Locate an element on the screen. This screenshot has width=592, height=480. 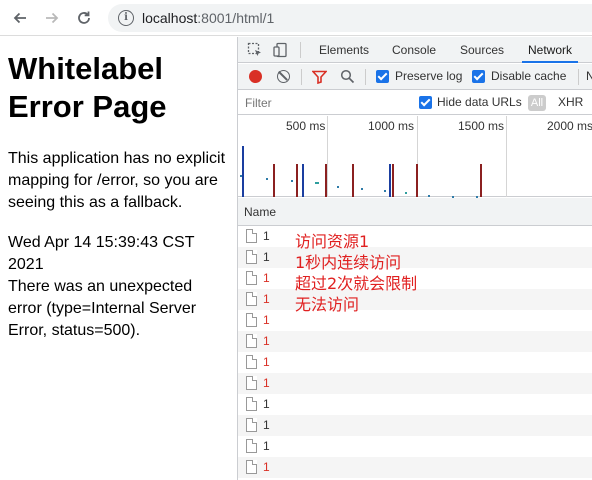
browser-toolbar: i localhost:8001/html/1 is located at coordinates (296, 18).